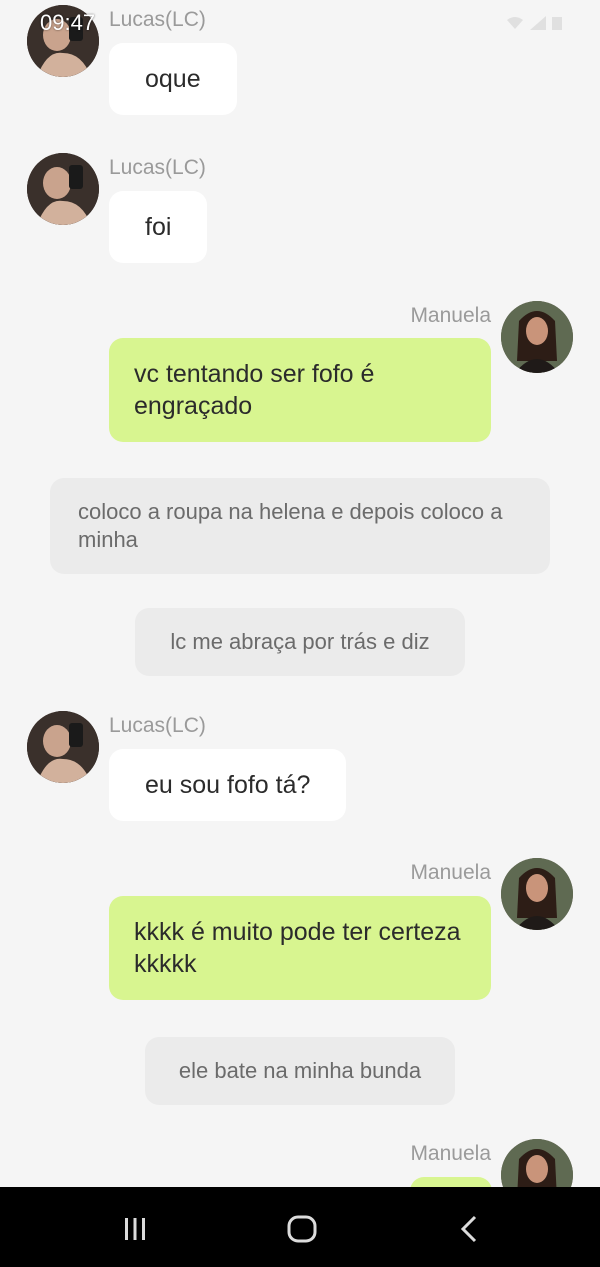  I want to click on message-bubble-incoming: foi, so click(158, 227).